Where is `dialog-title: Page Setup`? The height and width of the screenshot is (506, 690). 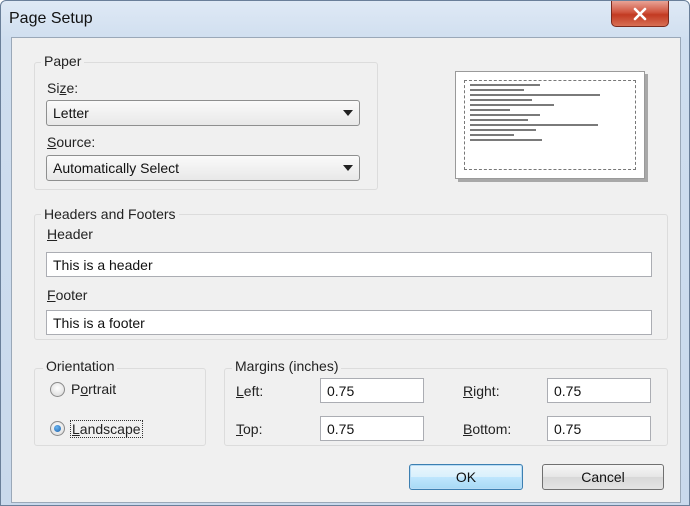 dialog-title: Page Setup is located at coordinates (51, 18).